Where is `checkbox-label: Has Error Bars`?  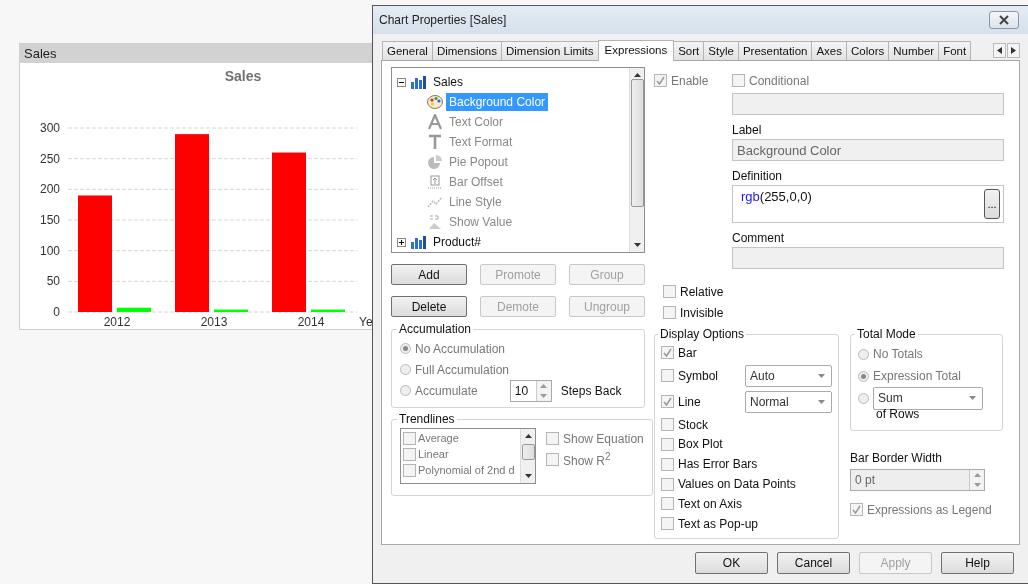
checkbox-label: Has Error Bars is located at coordinates (718, 464).